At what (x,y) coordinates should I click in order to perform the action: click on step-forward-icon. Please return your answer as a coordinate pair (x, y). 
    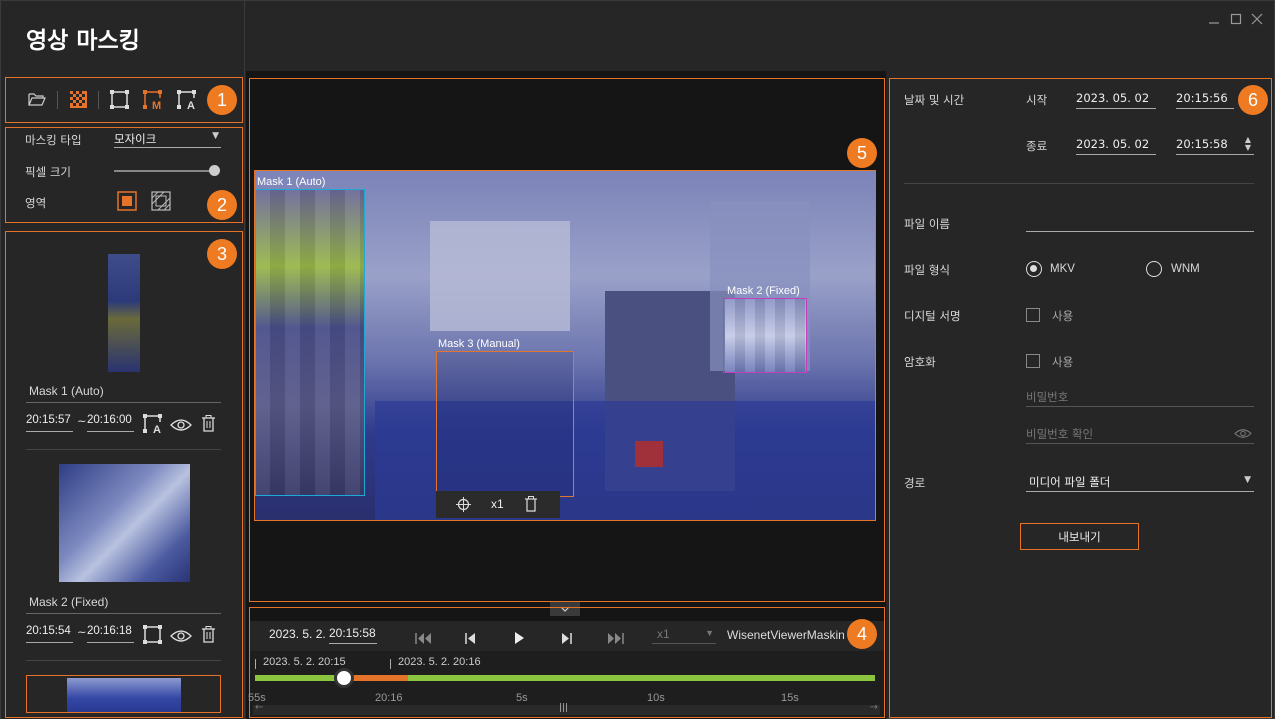
    Looking at the image, I should click on (566, 638).